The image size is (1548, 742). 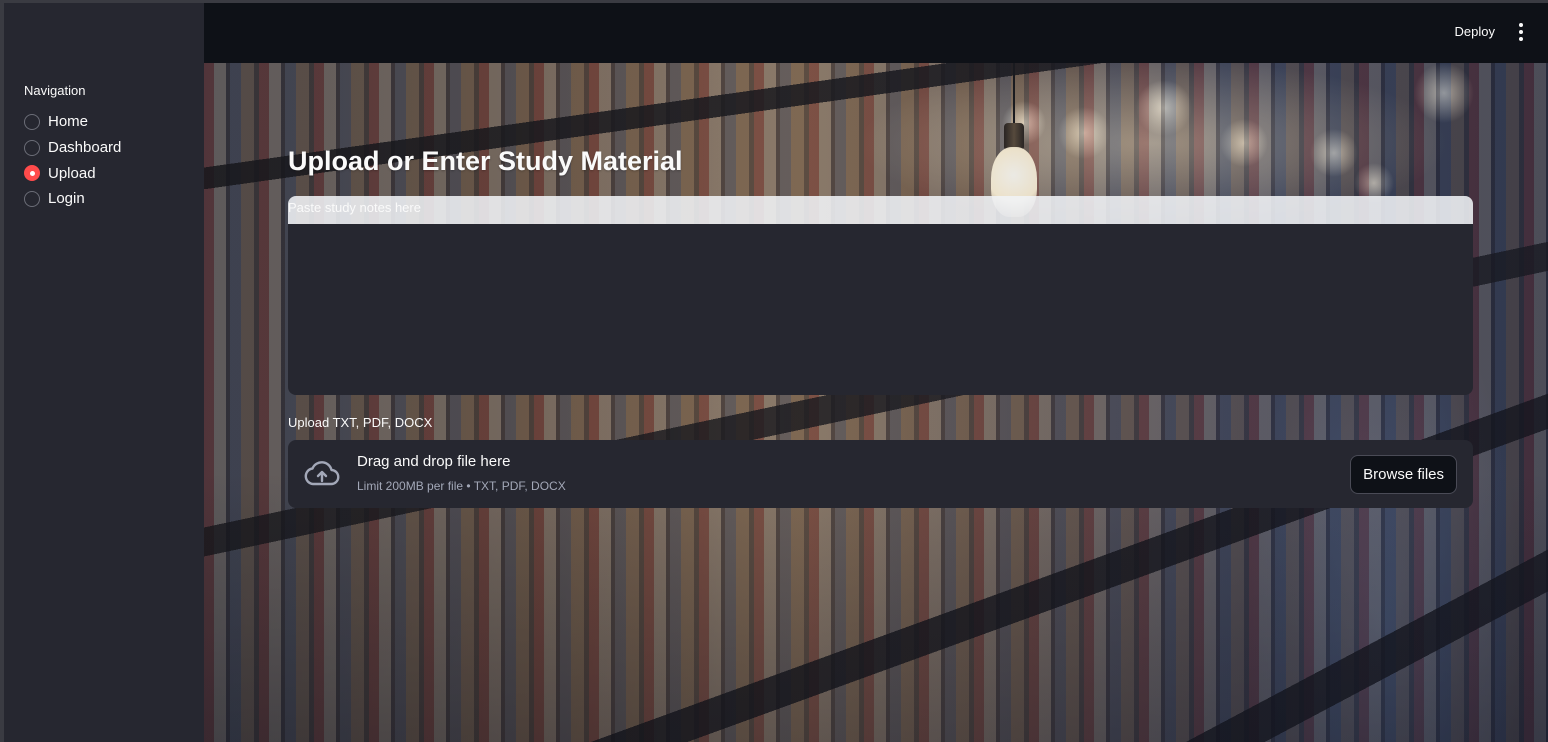 I want to click on textarea-label-bar, so click(x=880, y=211).